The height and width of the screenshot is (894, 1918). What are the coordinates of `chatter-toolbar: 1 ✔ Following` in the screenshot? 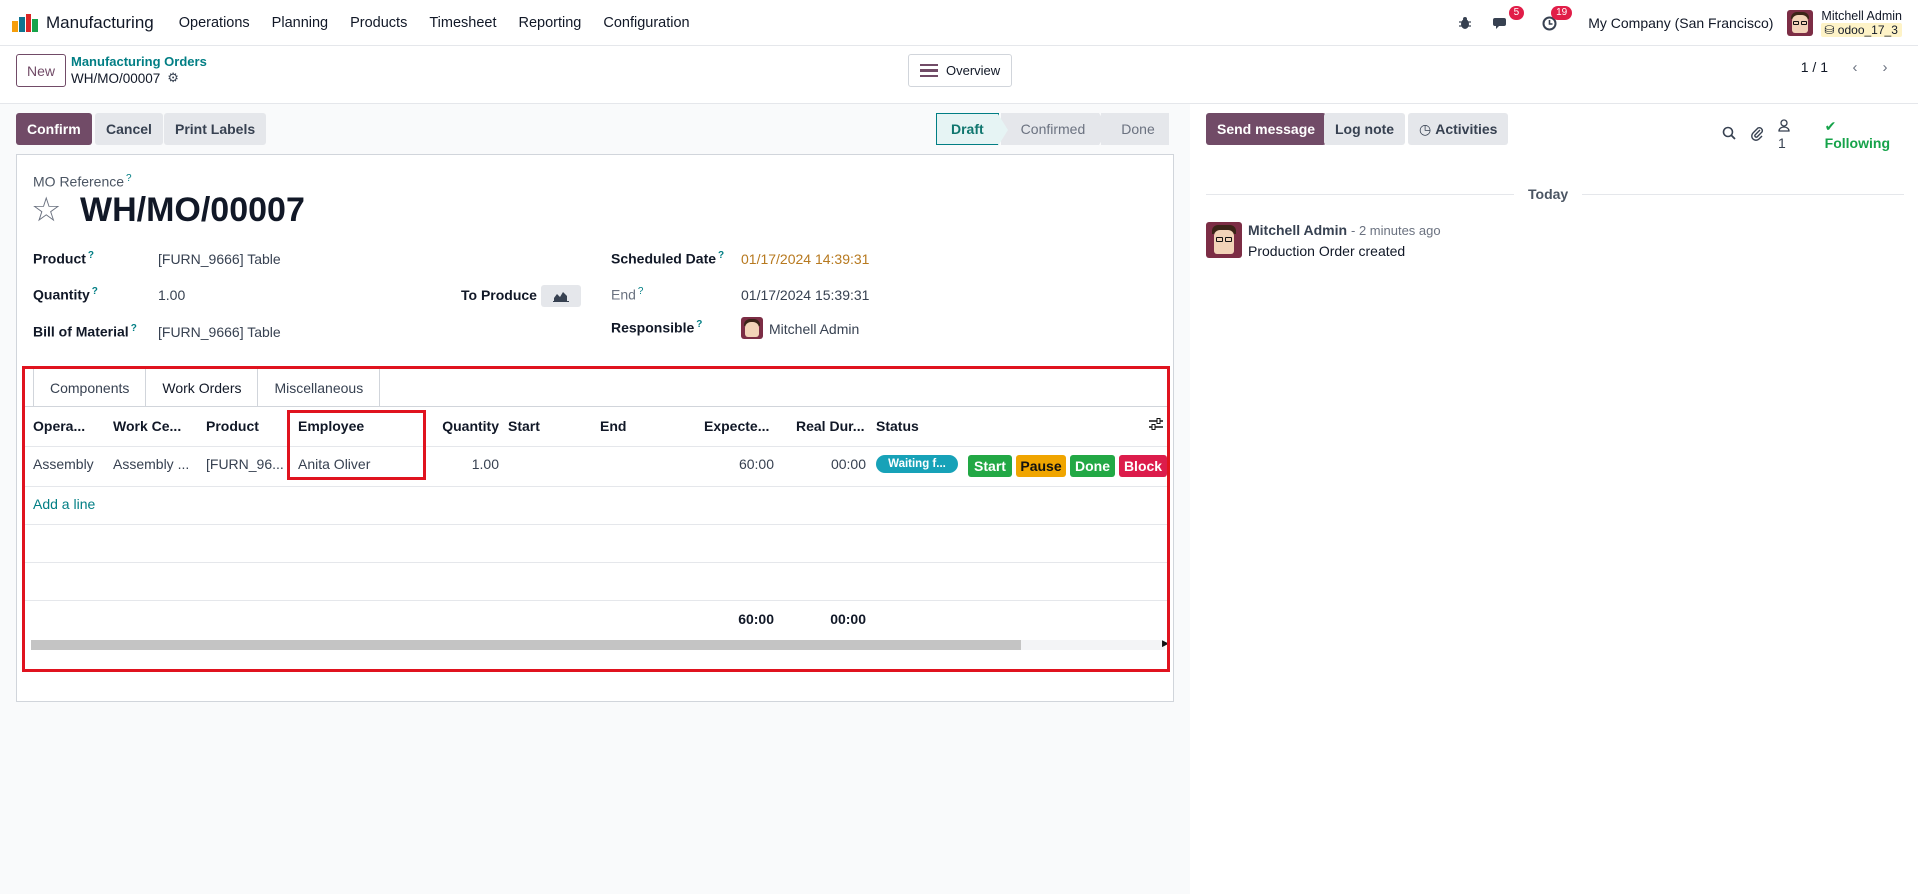 It's located at (1820, 134).